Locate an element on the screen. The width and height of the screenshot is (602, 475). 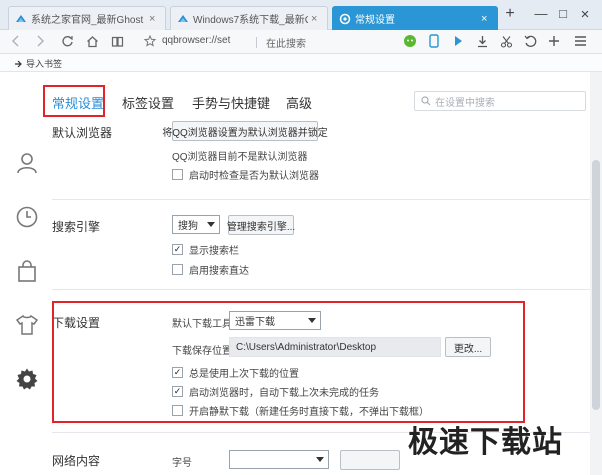
history-clock-icon is located at coordinates (27, 217).